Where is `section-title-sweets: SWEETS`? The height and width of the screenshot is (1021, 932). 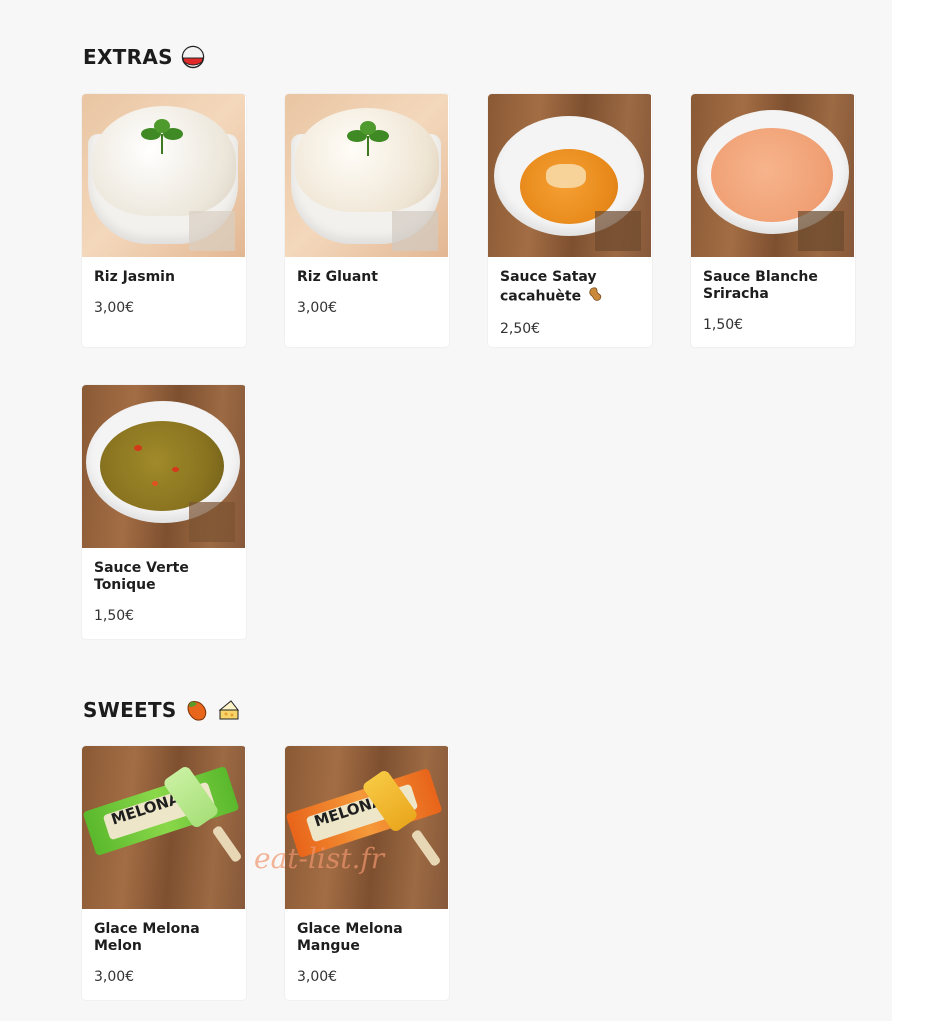 section-title-sweets: SWEETS is located at coordinates (162, 710).